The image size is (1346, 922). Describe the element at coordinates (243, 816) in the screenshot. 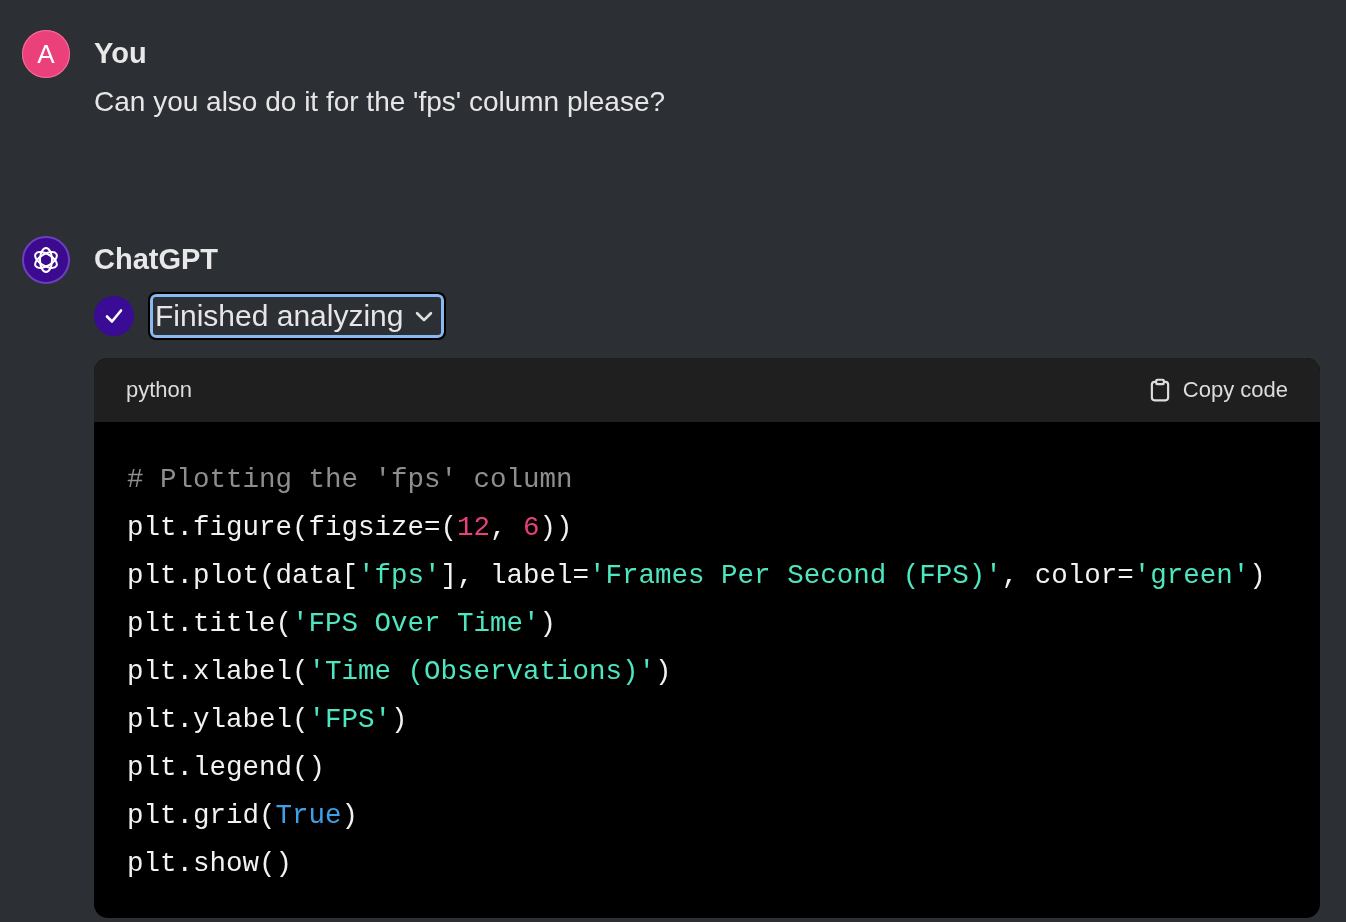

I see `code-line: plt.grid(True)` at that location.